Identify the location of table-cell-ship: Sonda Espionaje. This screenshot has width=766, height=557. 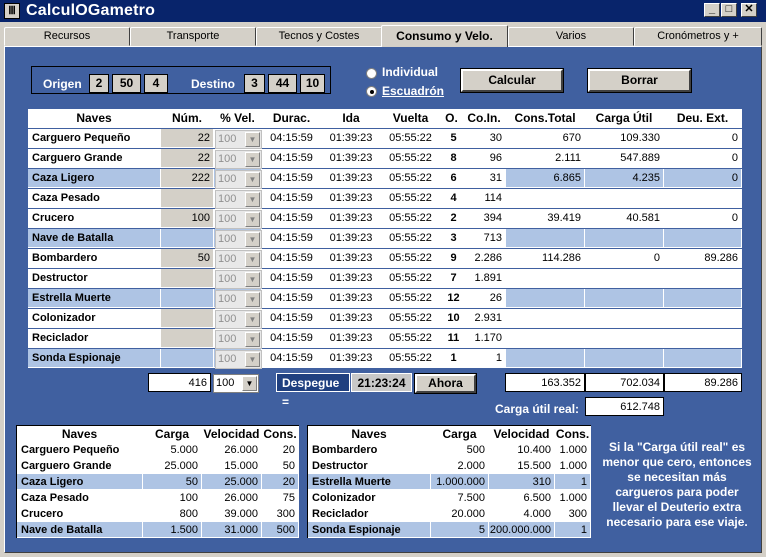
(369, 530).